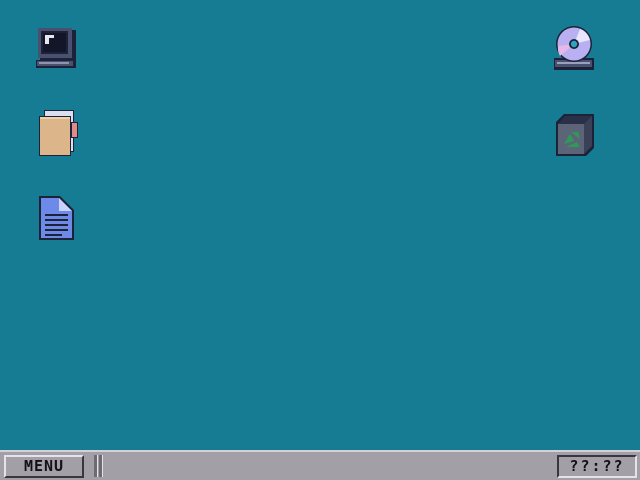 This screenshot has height=480, width=640. I want to click on computer-icon, so click(56, 48).